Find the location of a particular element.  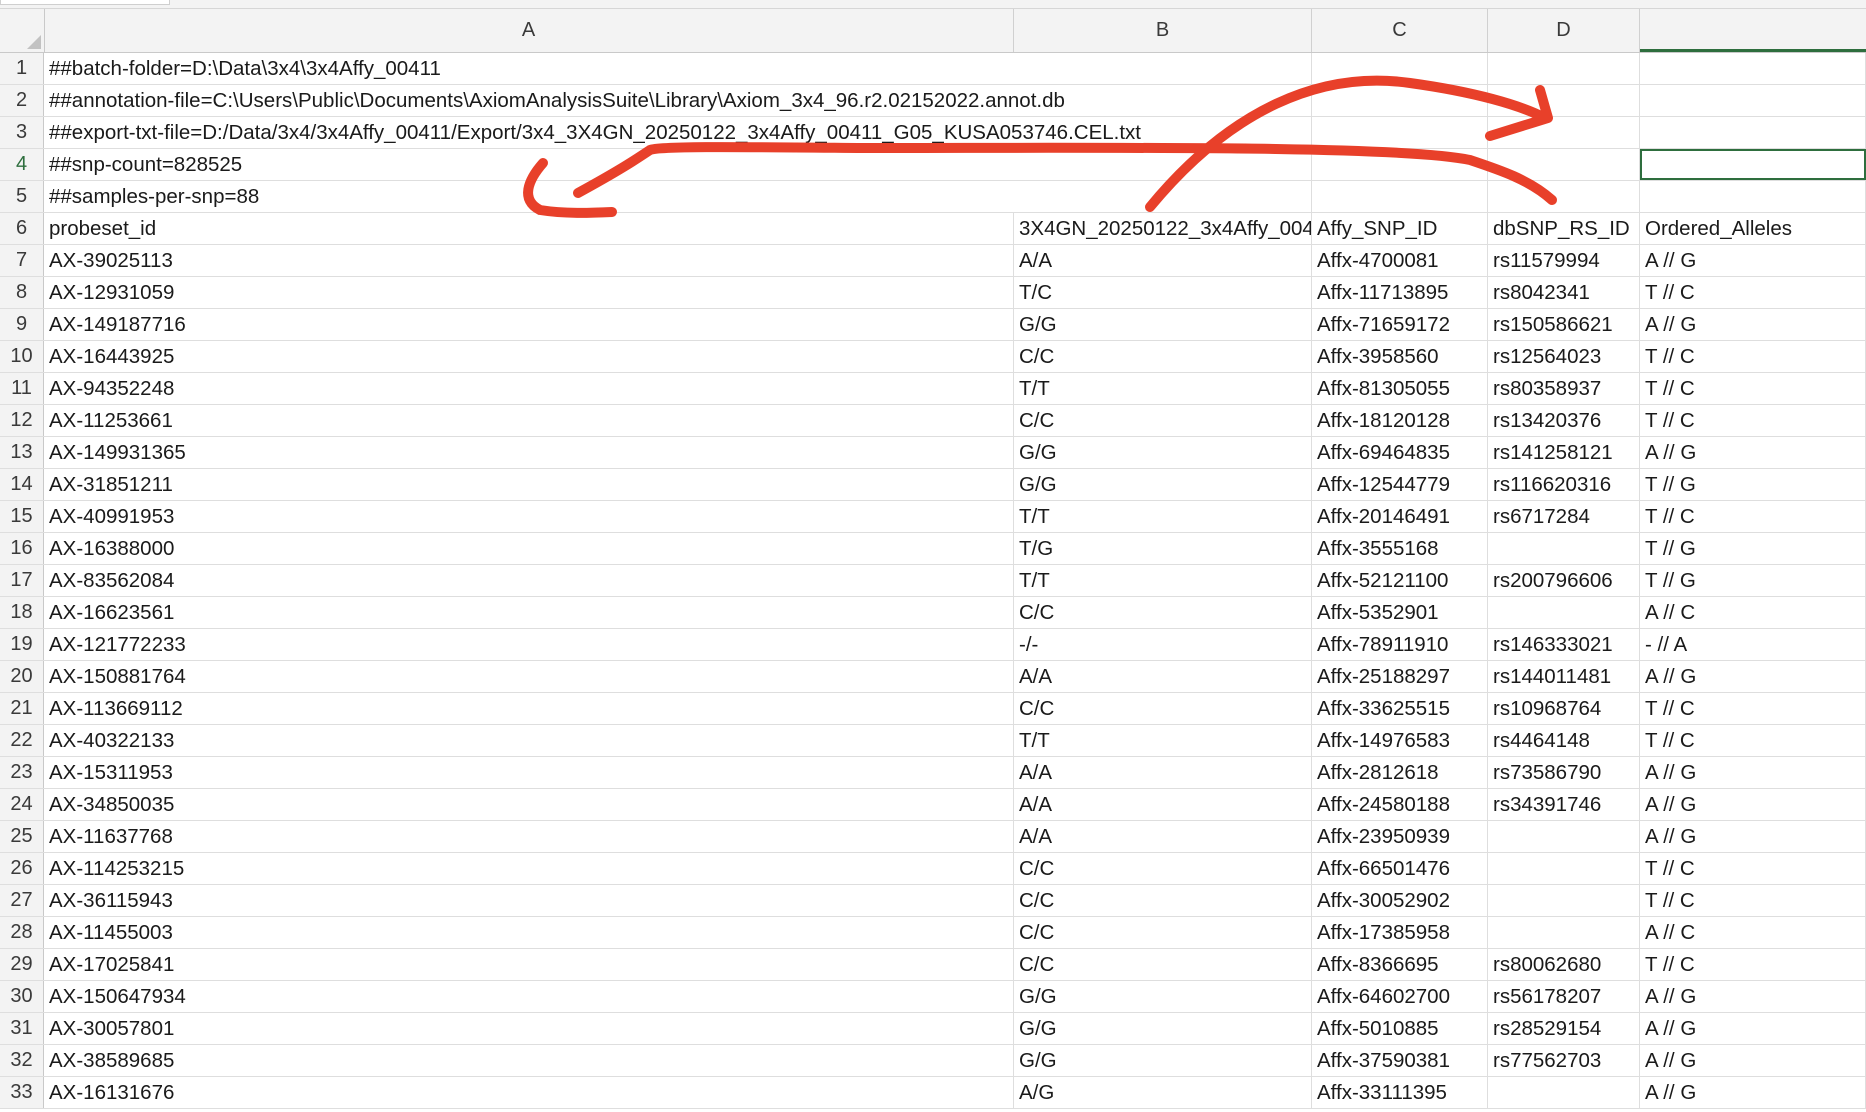

cell-dbsnp-rs-id: rs144011481 is located at coordinates (1564, 676).